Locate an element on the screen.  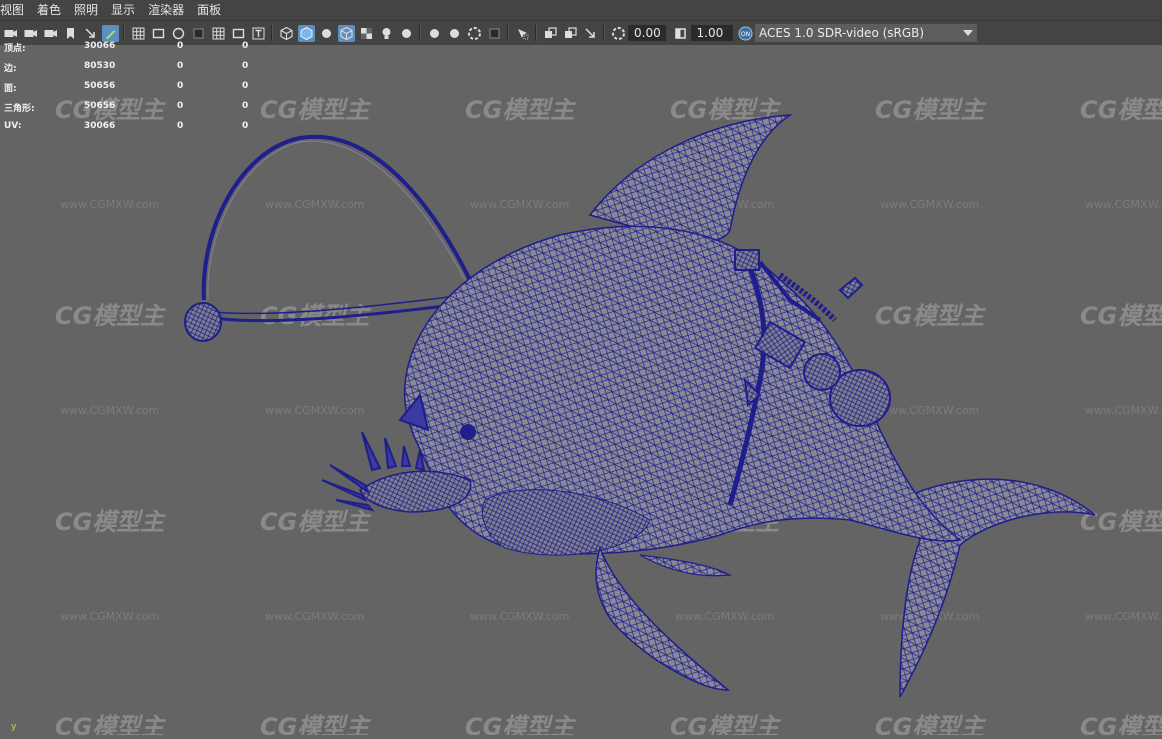
wireframe-on-shaded-icon is located at coordinates (346, 33).